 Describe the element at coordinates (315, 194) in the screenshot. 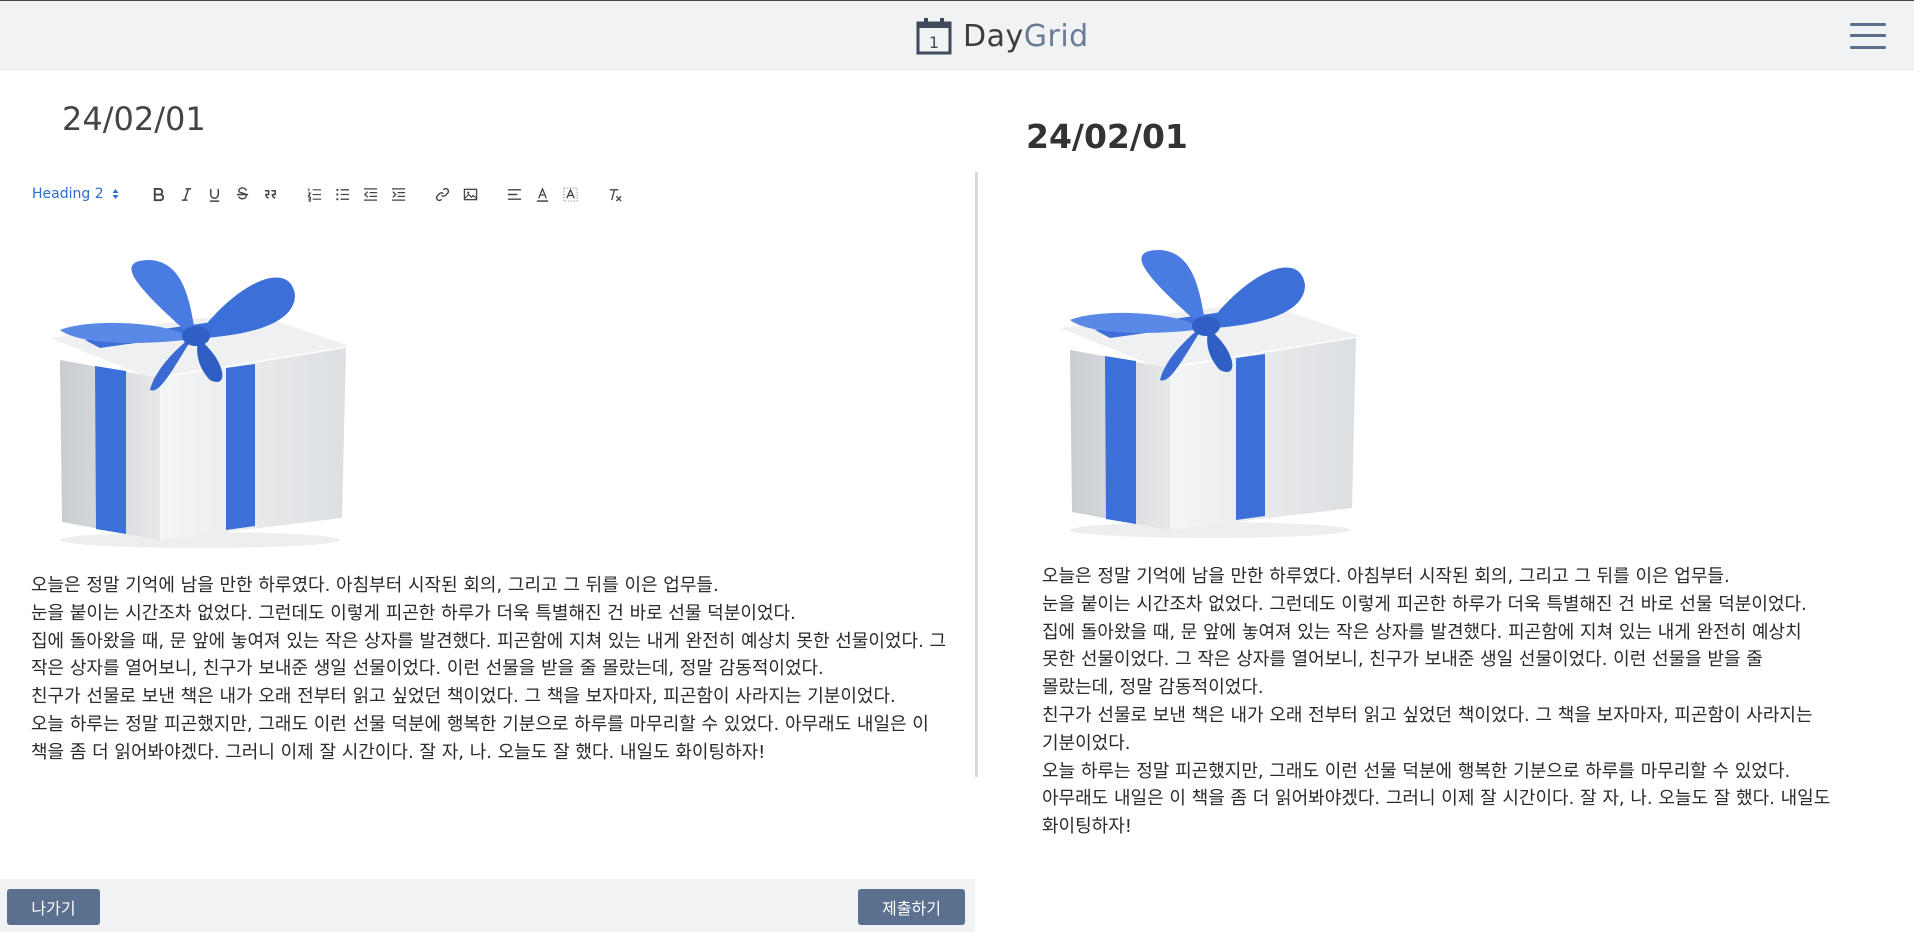

I see `ordered-list-icon` at that location.